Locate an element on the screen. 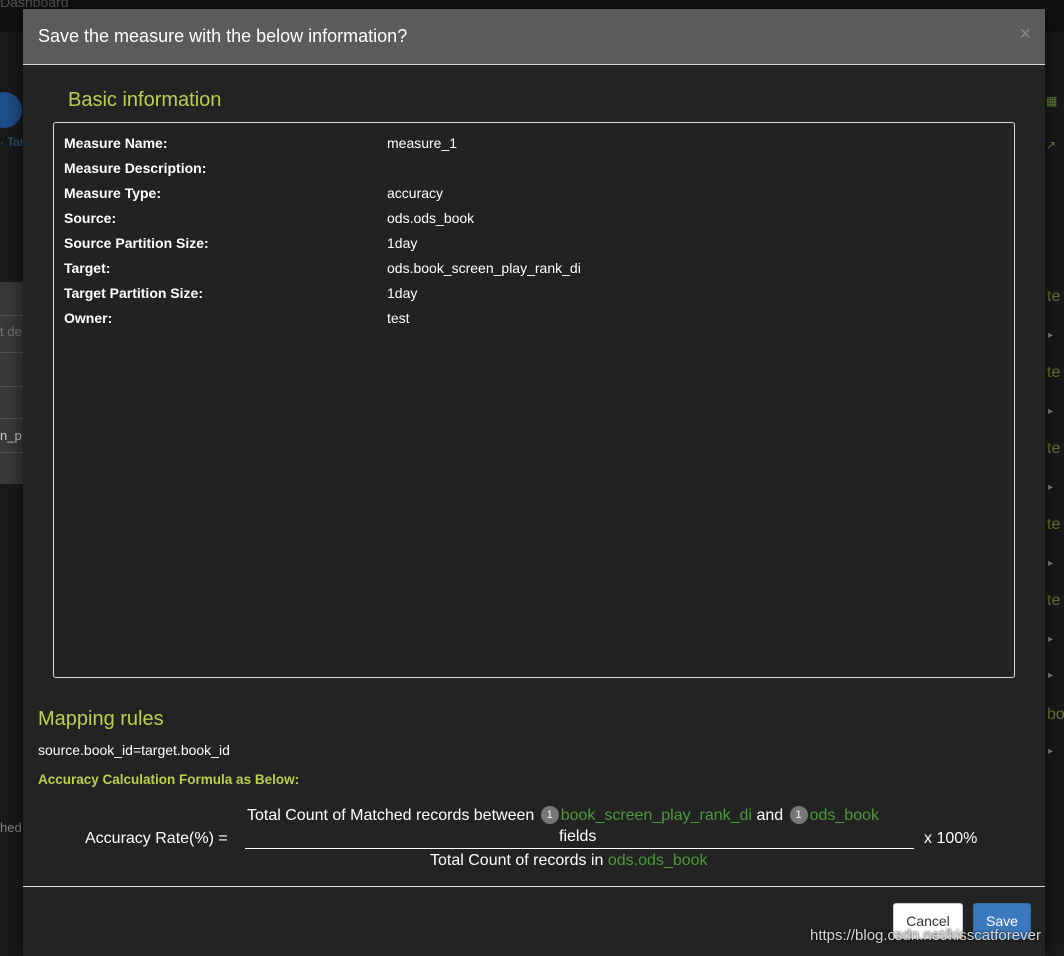 Image resolution: width=1064 pixels, height=956 pixels. info-label: Measure Type: is located at coordinates (112, 193).